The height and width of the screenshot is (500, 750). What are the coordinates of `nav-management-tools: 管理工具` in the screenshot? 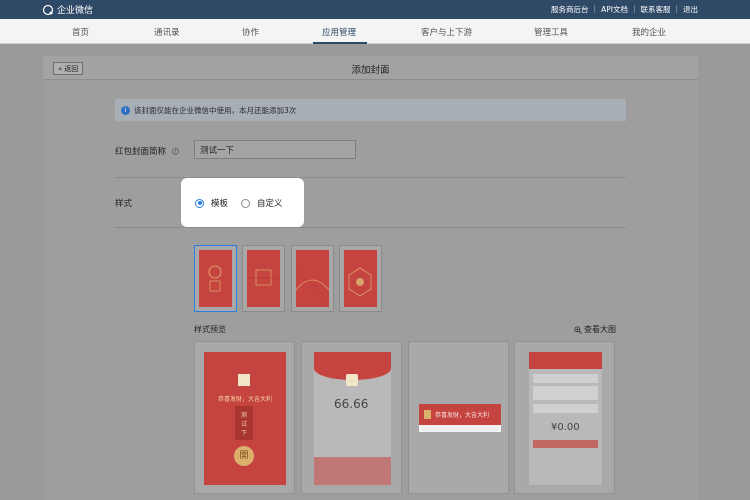 It's located at (551, 32).